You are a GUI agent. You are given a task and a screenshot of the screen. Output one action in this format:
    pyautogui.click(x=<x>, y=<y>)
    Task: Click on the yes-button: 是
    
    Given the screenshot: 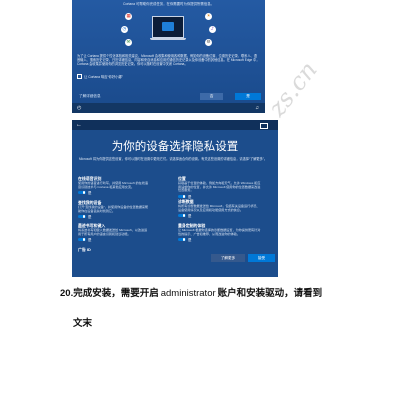 What is the action you would take?
    pyautogui.click(x=248, y=96)
    